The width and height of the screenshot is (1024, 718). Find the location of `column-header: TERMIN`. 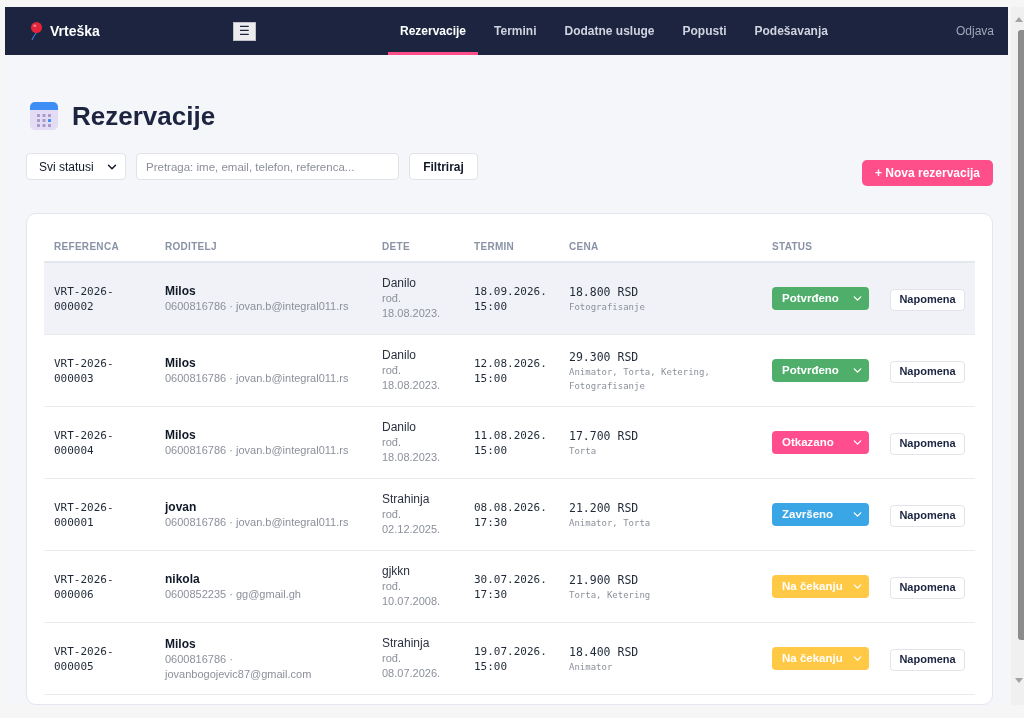

column-header: TERMIN is located at coordinates (495, 247).